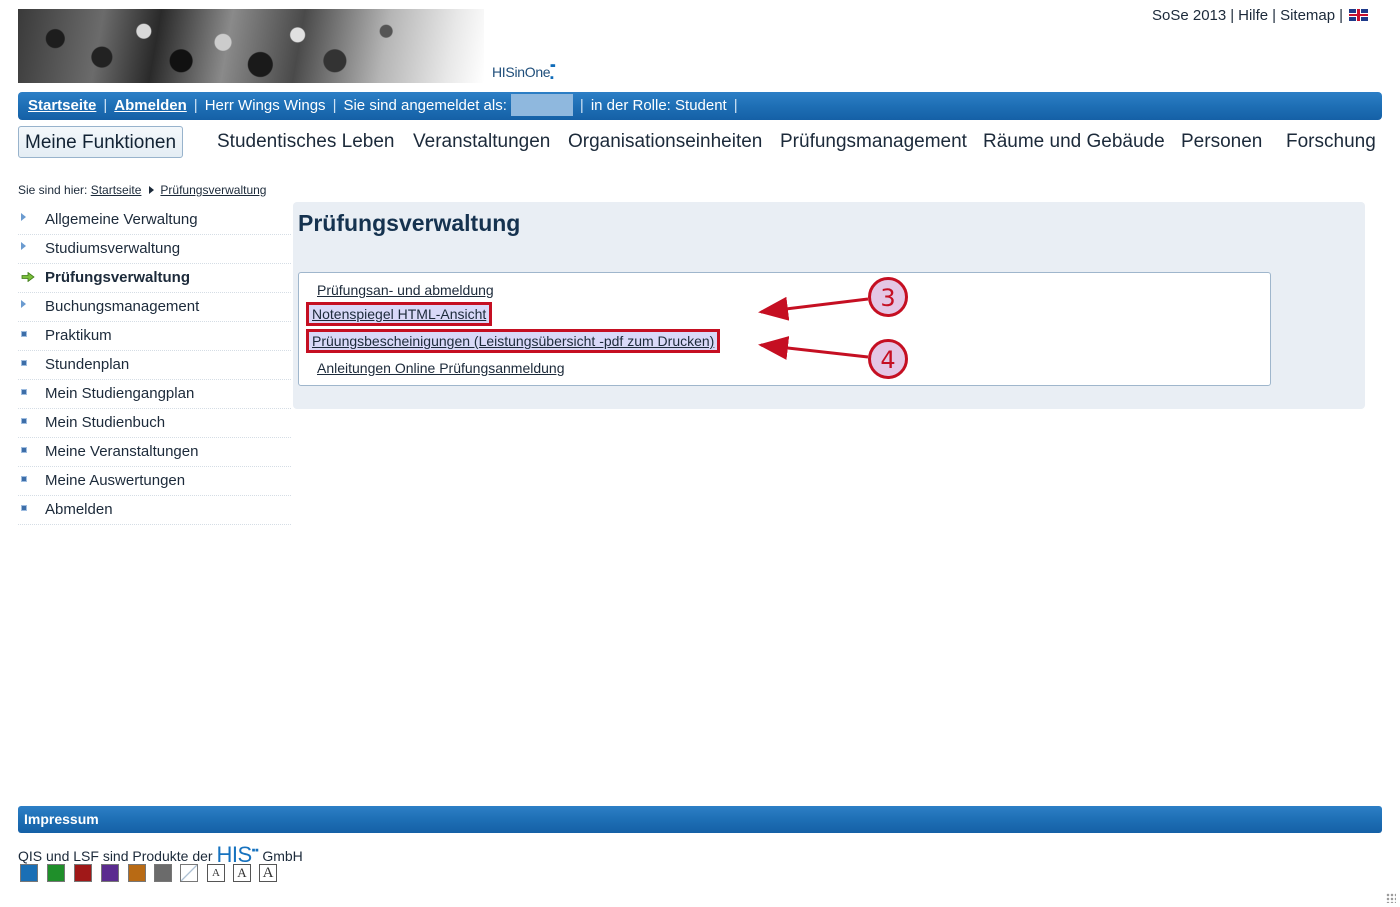  What do you see at coordinates (1391, 898) in the screenshot?
I see `resize-grip-icon` at bounding box center [1391, 898].